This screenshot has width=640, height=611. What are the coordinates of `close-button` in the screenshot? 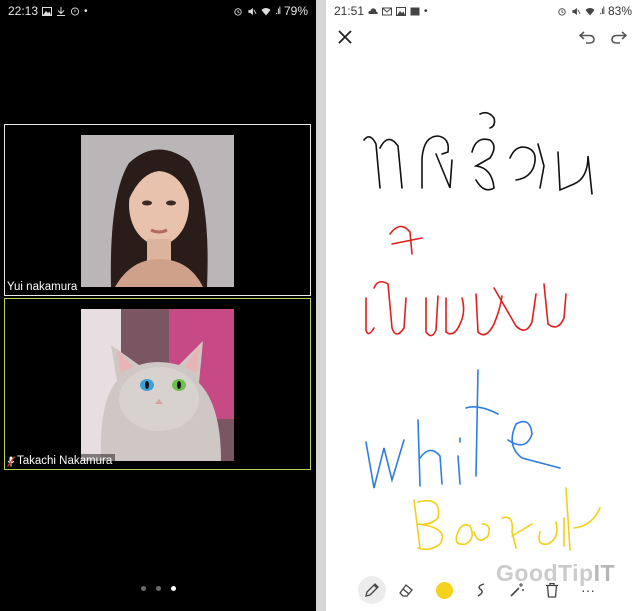 It's located at (345, 37).